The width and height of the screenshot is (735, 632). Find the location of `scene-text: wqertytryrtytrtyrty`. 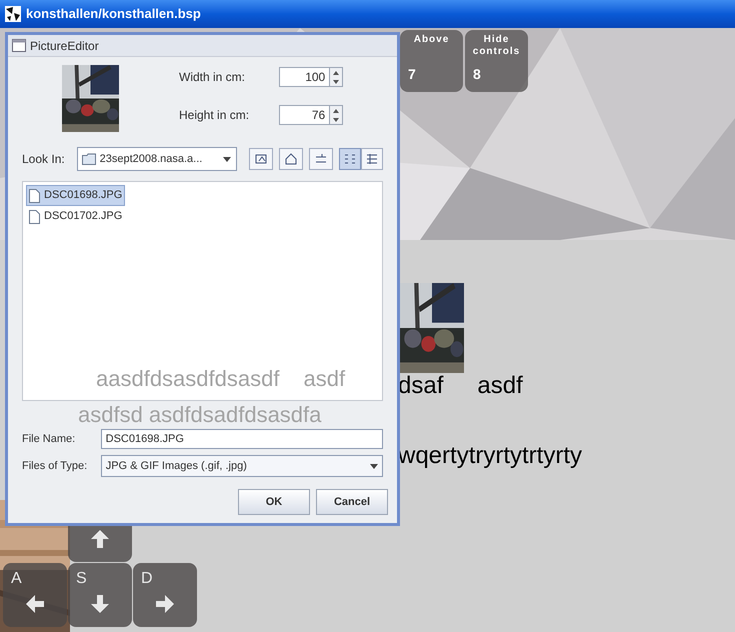

scene-text: wqertytryrtytrtyrty is located at coordinates (490, 455).